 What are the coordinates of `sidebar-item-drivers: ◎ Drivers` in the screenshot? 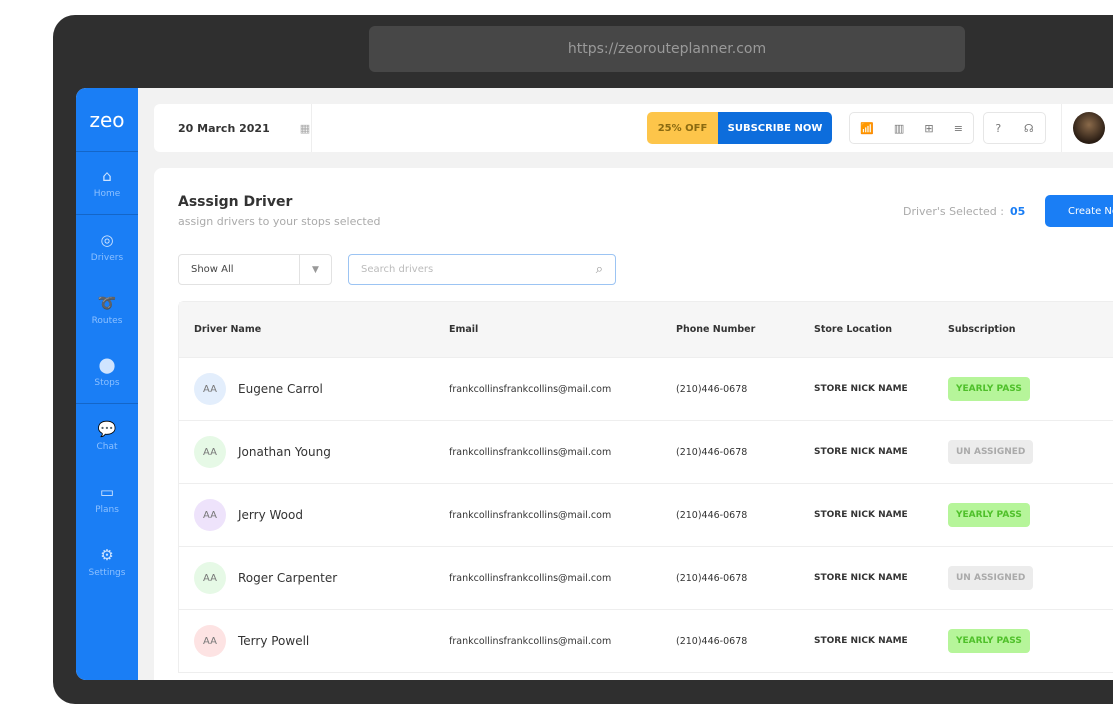 It's located at (107, 246).